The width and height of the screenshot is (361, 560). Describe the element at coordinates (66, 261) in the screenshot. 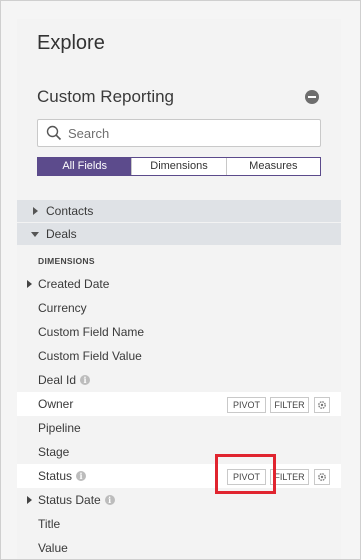

I see `dimensions-section-label: DIMENSIONS` at that location.